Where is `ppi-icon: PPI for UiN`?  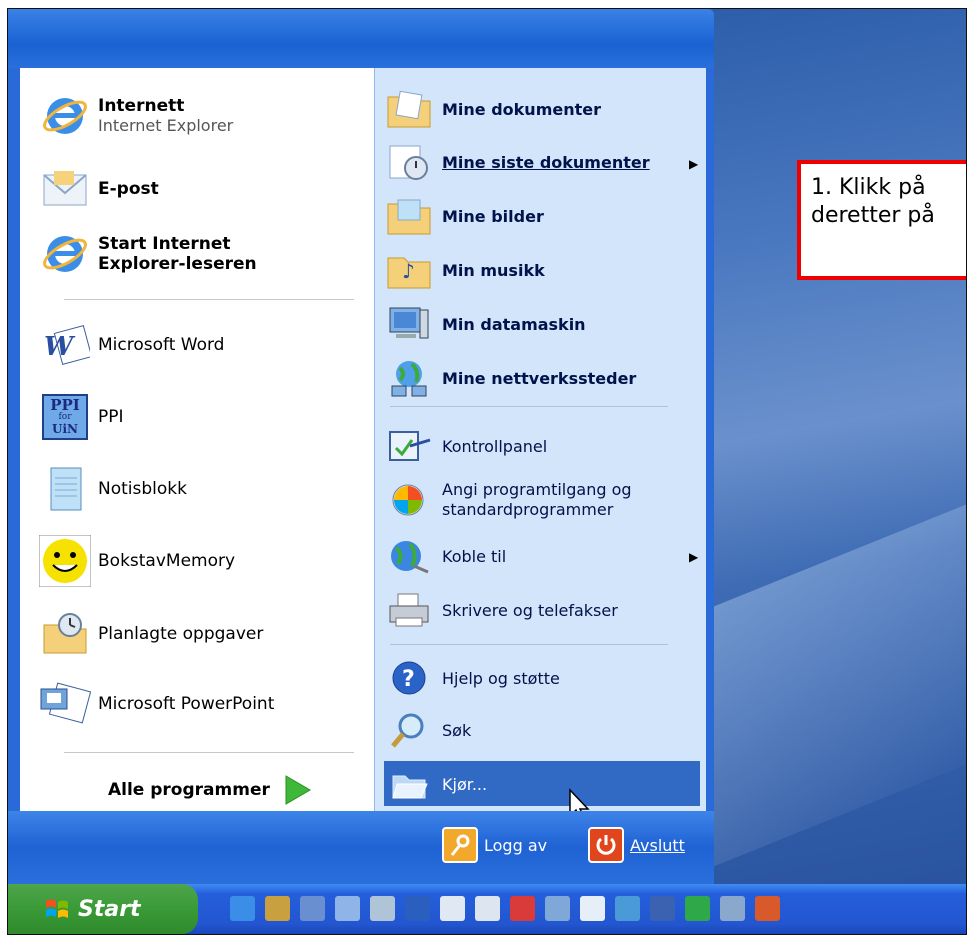 ppi-icon: PPI for UiN is located at coordinates (65, 417).